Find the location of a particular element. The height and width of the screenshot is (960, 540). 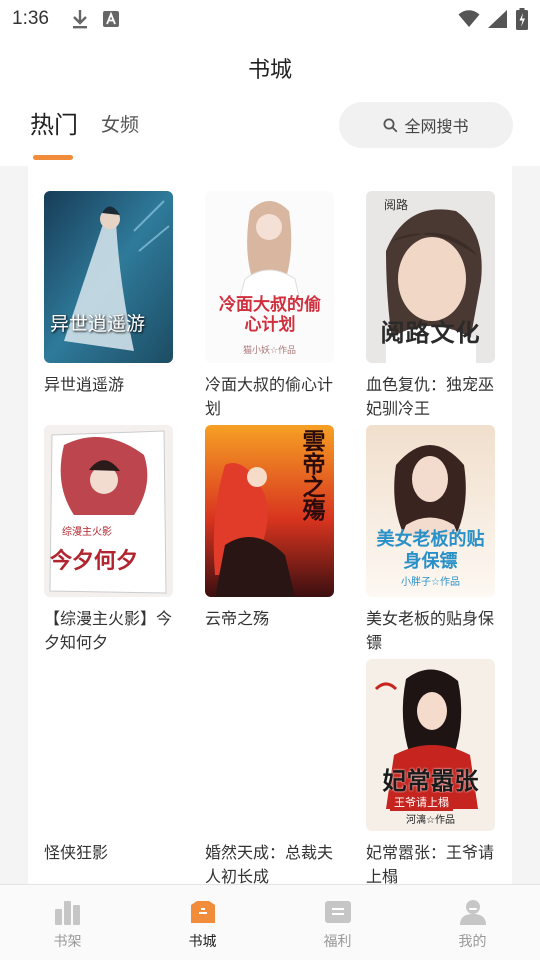

book-card: 妃常嚣张 王爷请上榻 河漓☆作品 妃常嚣张：王爷请上榻 is located at coordinates (431, 772).